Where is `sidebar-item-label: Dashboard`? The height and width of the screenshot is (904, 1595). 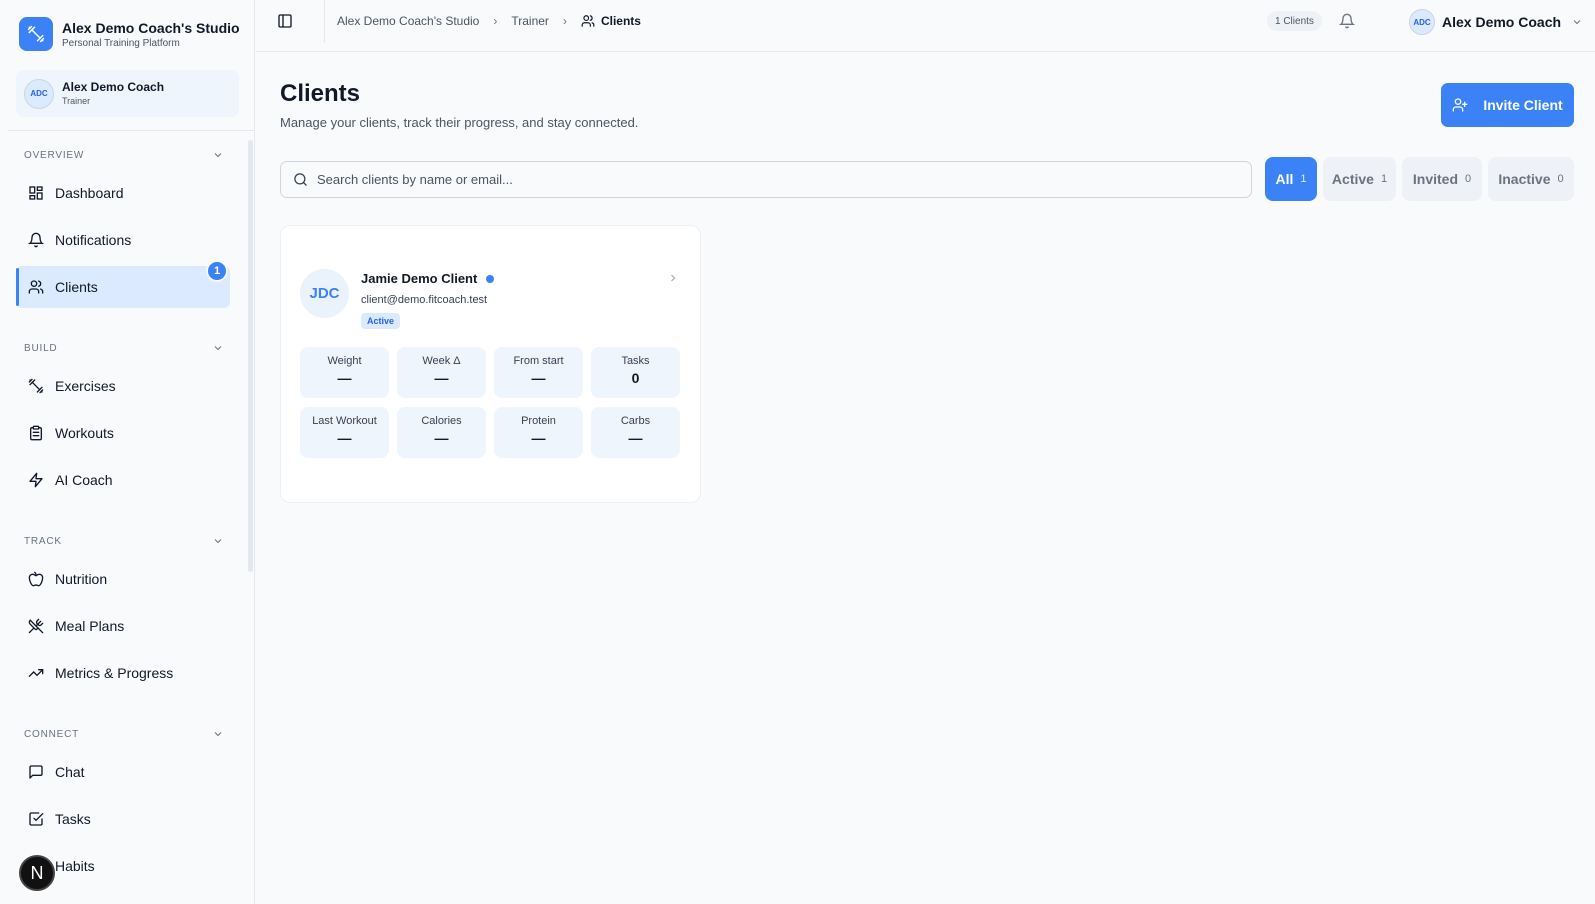 sidebar-item-label: Dashboard is located at coordinates (89, 193).